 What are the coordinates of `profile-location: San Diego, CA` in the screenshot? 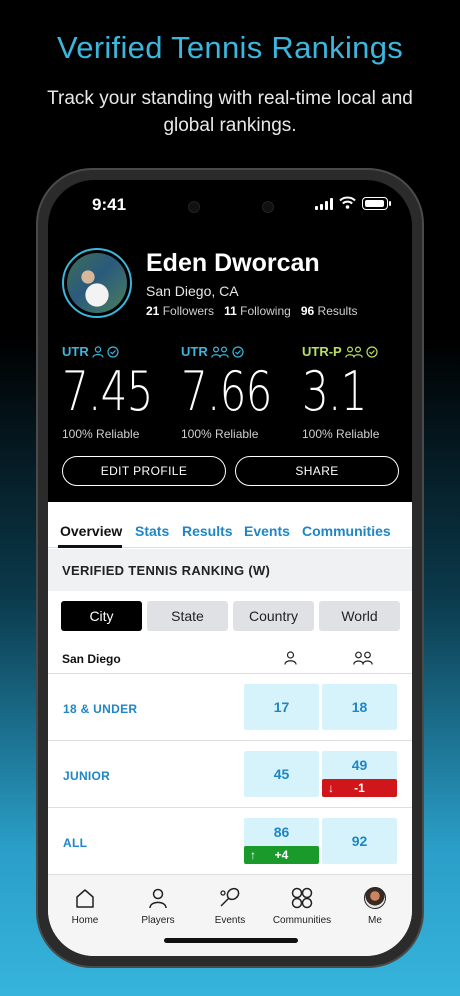 It's located at (192, 291).